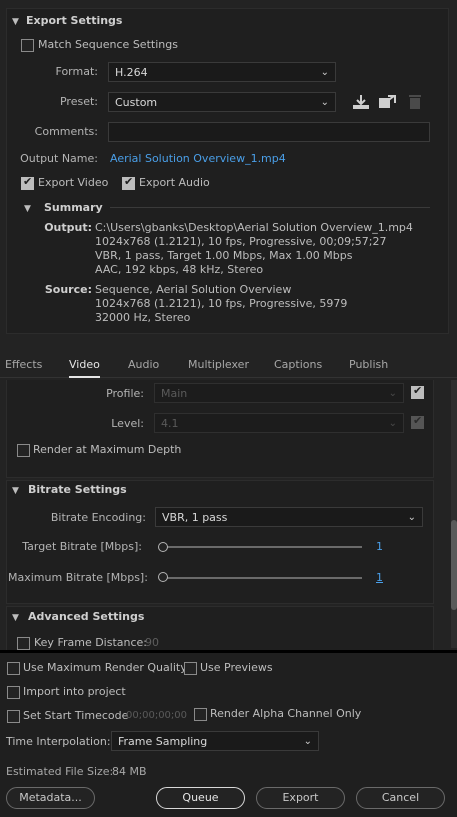  What do you see at coordinates (454, 565) in the screenshot?
I see `scrollbar-thumb` at bounding box center [454, 565].